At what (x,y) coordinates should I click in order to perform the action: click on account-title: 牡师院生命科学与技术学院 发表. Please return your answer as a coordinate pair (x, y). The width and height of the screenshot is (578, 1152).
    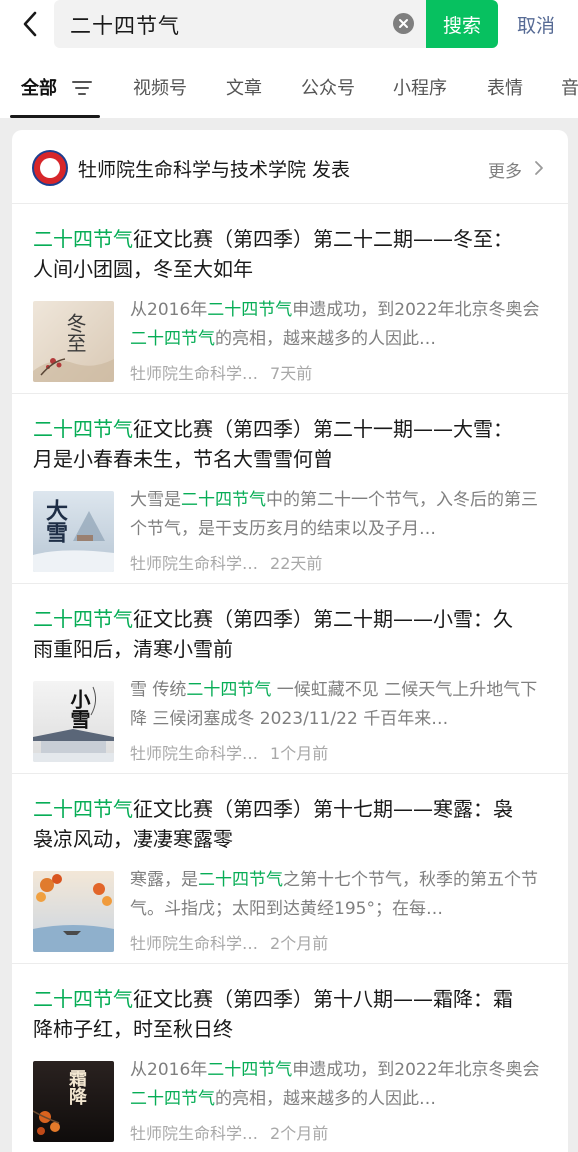
    Looking at the image, I should click on (214, 170).